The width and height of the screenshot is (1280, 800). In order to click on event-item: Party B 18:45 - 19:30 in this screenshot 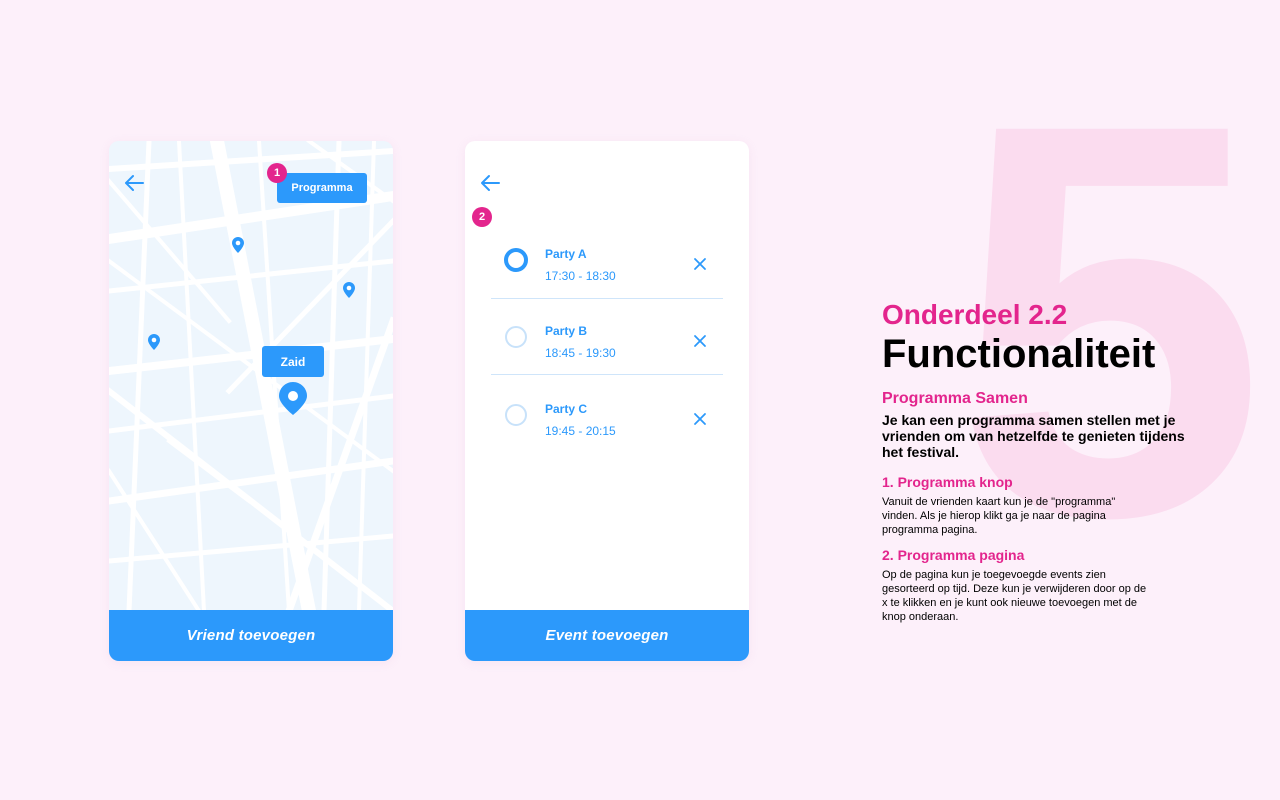, I will do `click(607, 350)`.